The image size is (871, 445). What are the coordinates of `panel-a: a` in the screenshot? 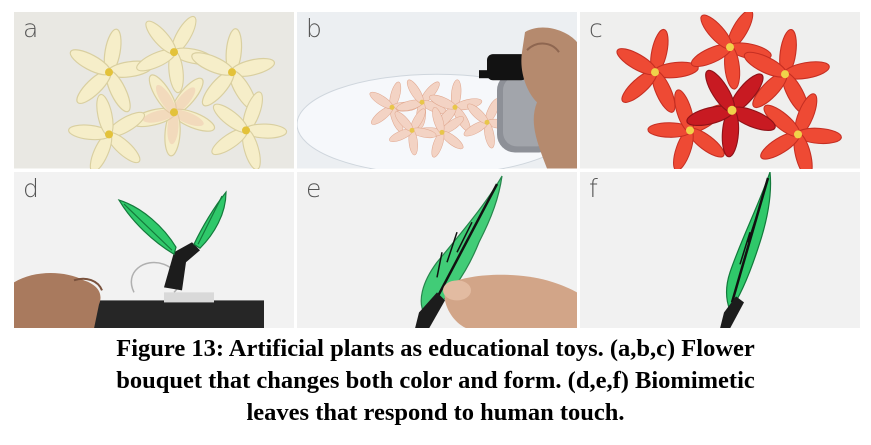 It's located at (154, 90).